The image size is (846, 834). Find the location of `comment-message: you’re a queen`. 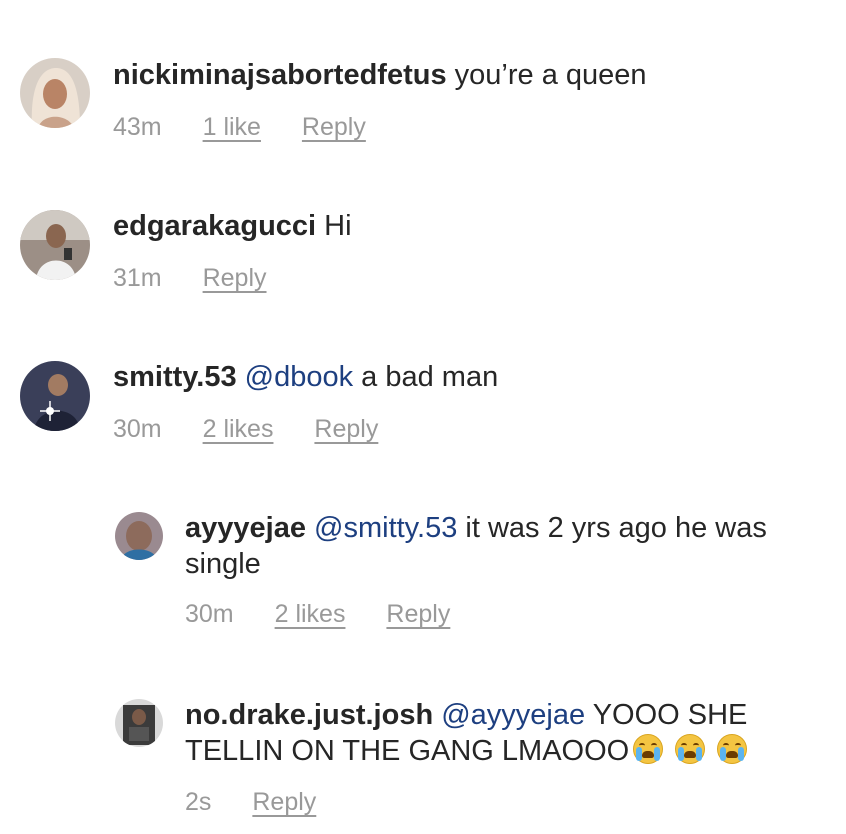

comment-message: you’re a queen is located at coordinates (550, 75).